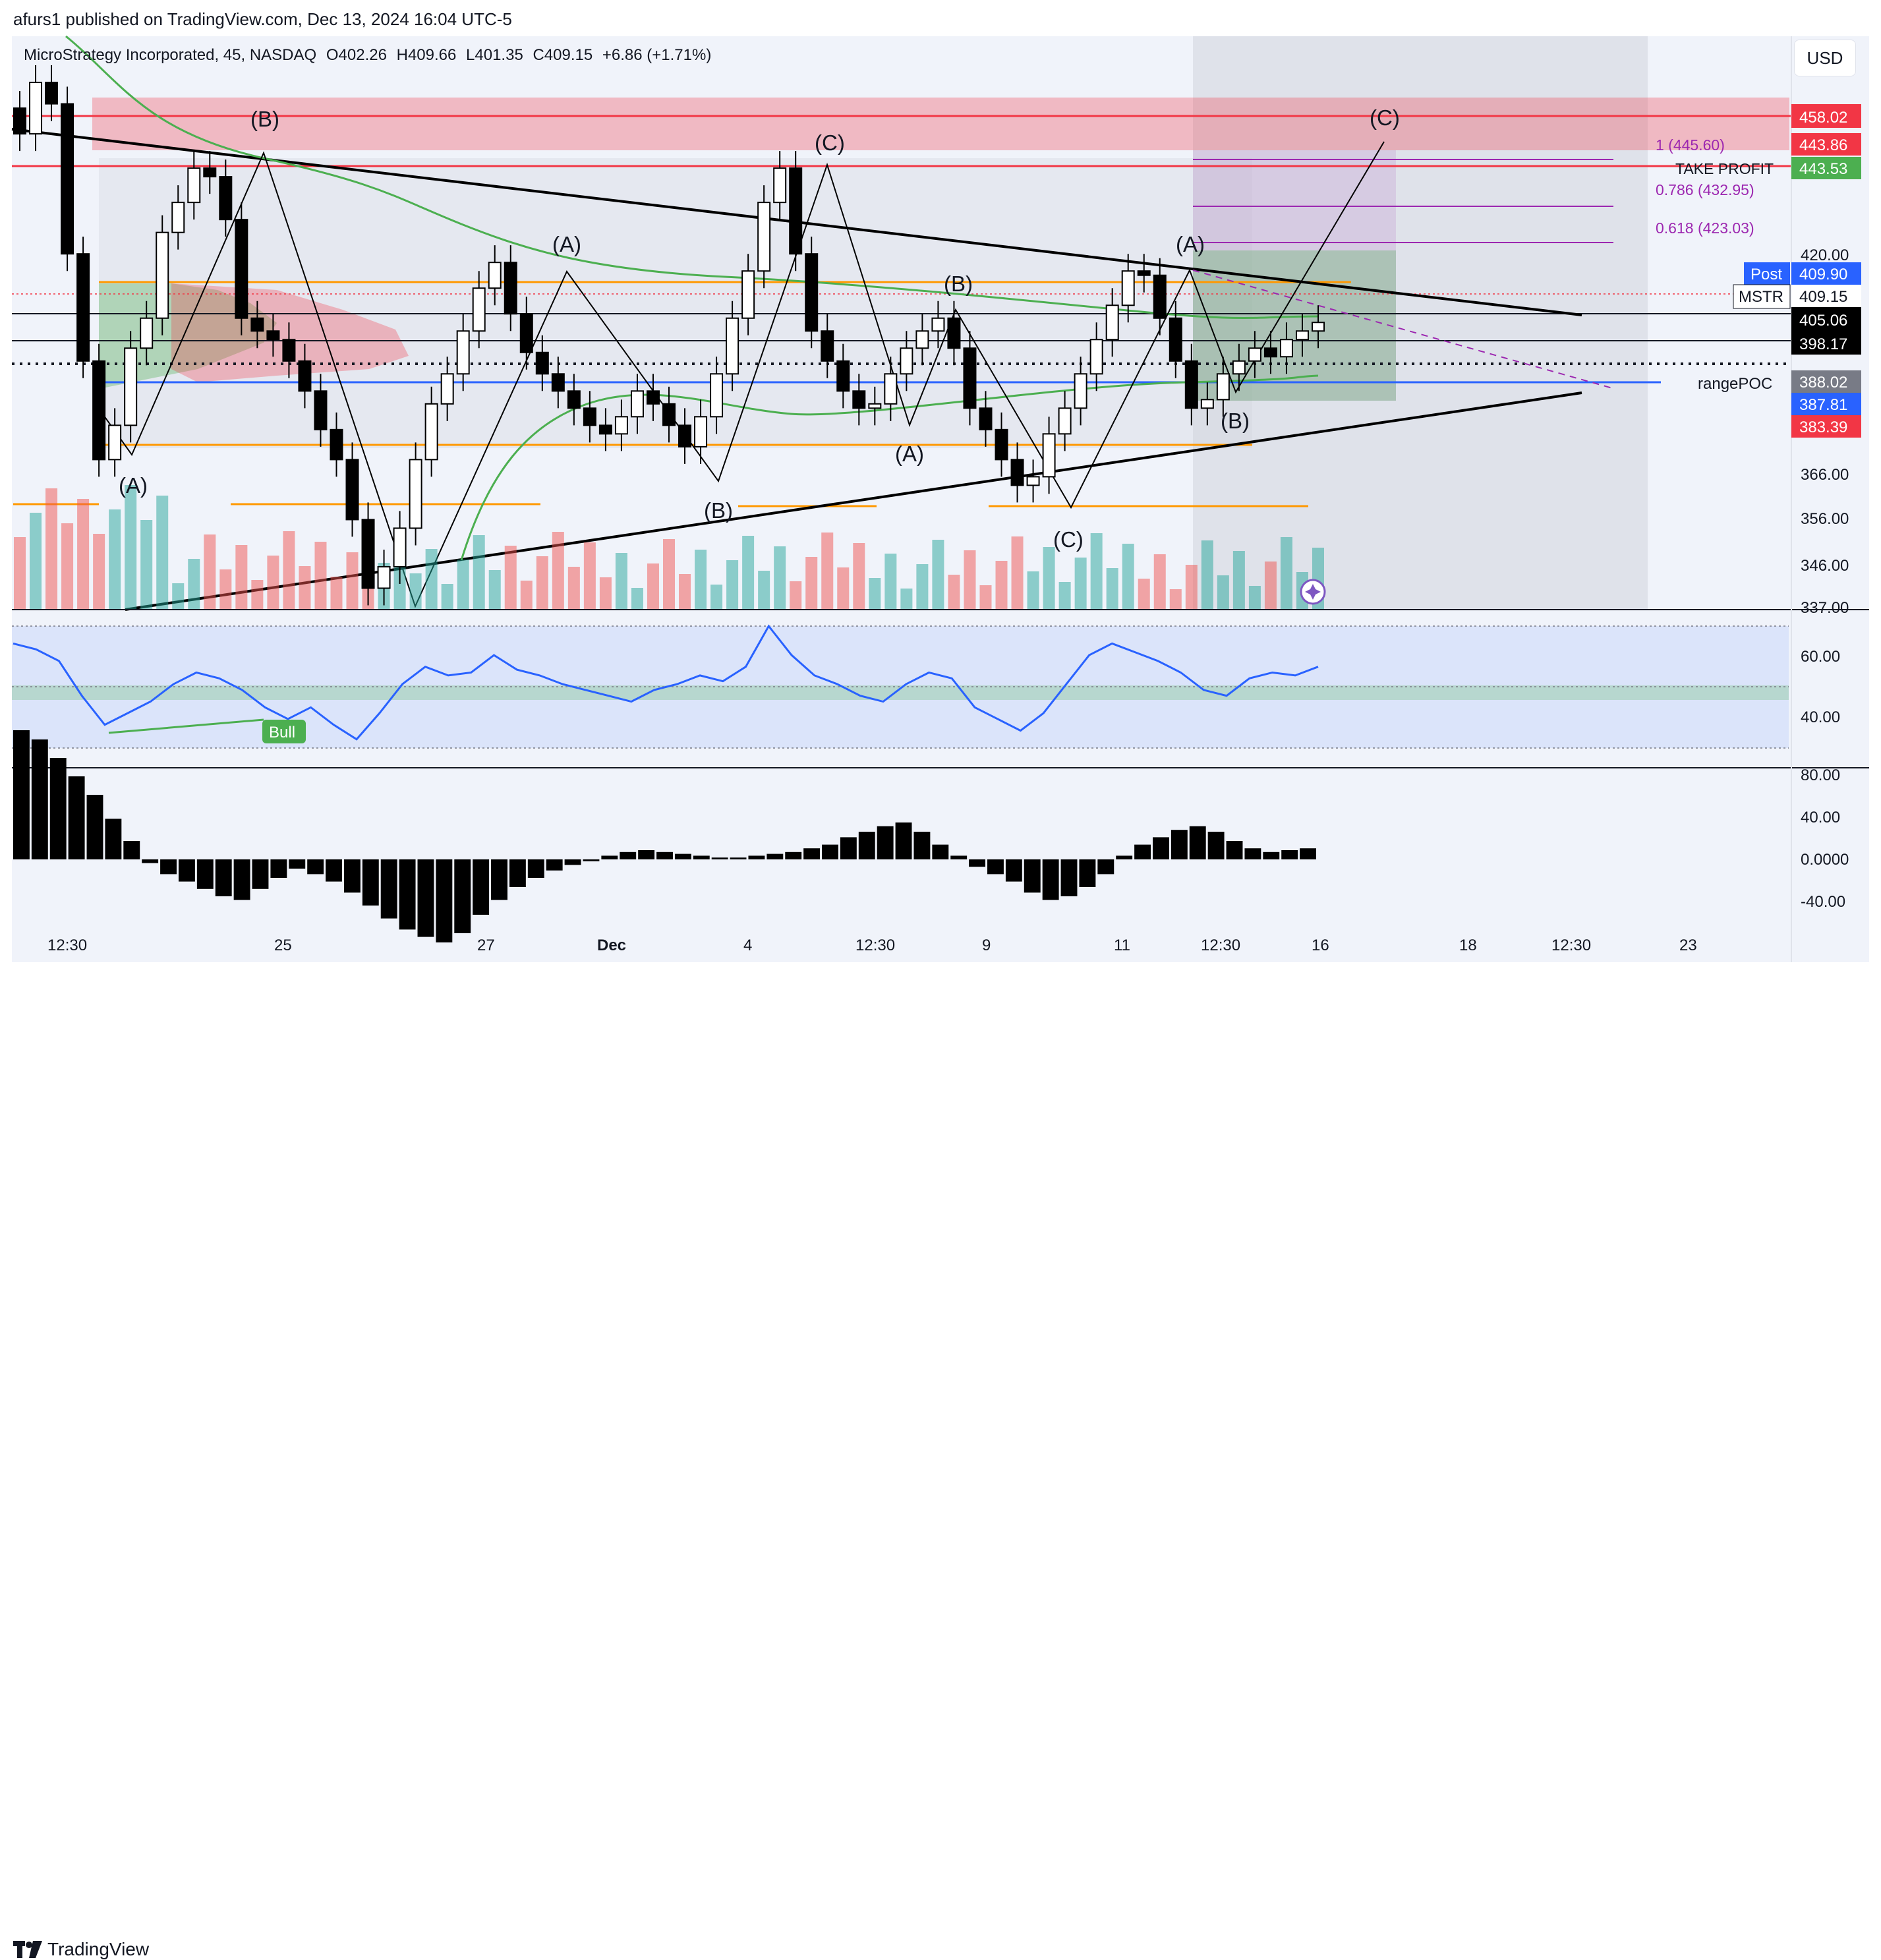  What do you see at coordinates (486, 946) in the screenshot?
I see `time-tick: 27` at bounding box center [486, 946].